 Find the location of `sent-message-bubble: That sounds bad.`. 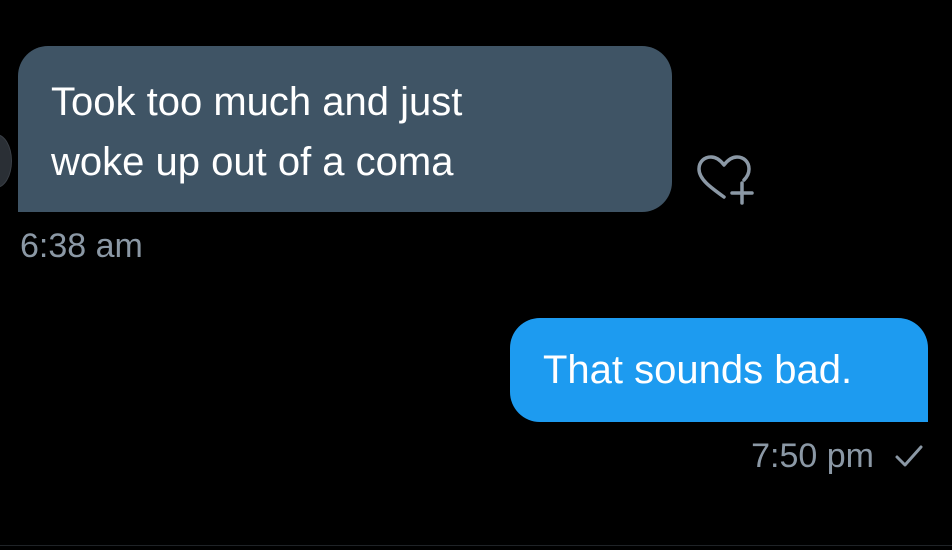

sent-message-bubble: That sounds bad. is located at coordinates (719, 370).